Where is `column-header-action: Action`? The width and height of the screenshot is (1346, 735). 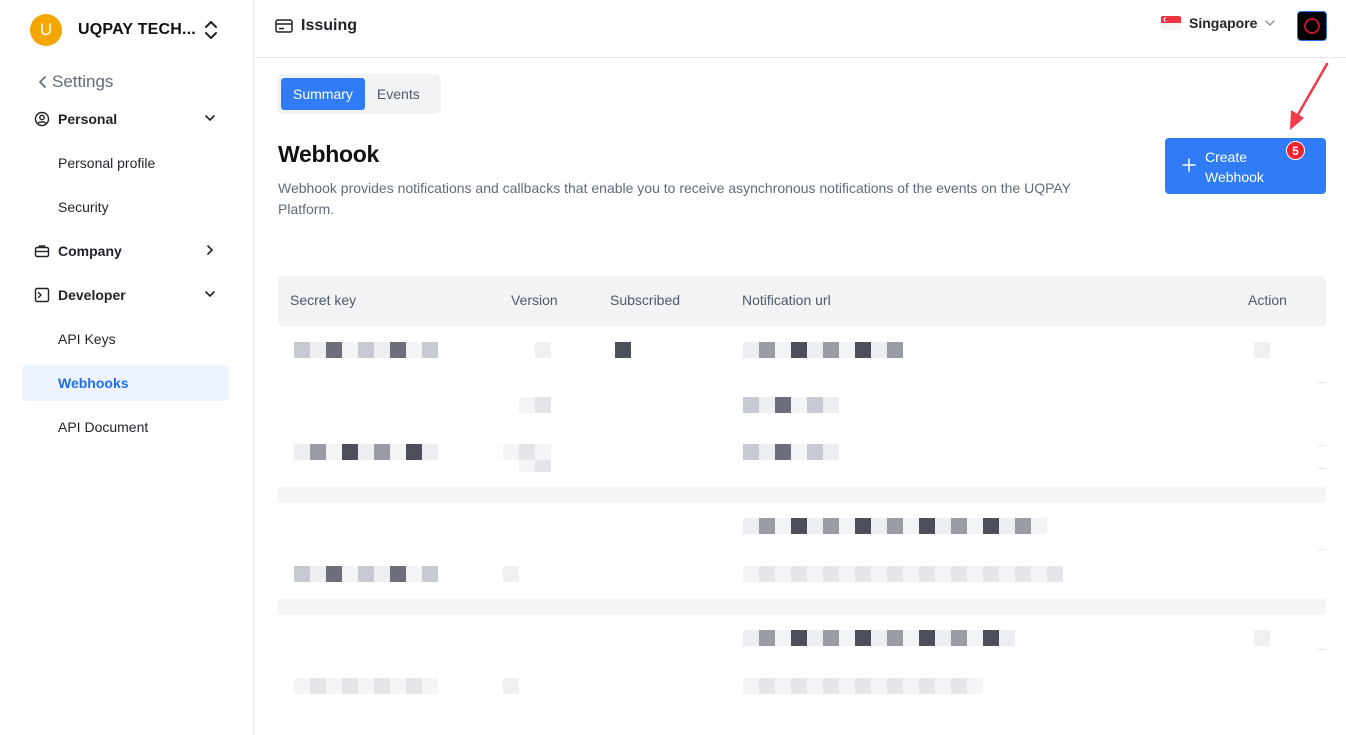
column-header-action: Action is located at coordinates (1267, 300).